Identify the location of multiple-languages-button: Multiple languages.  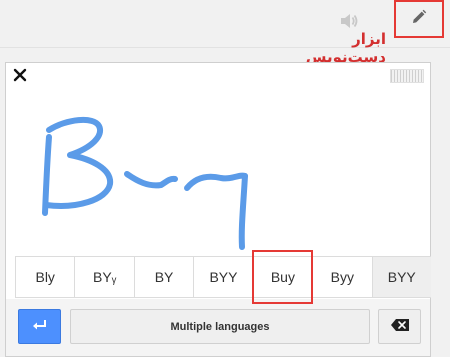
(220, 326).